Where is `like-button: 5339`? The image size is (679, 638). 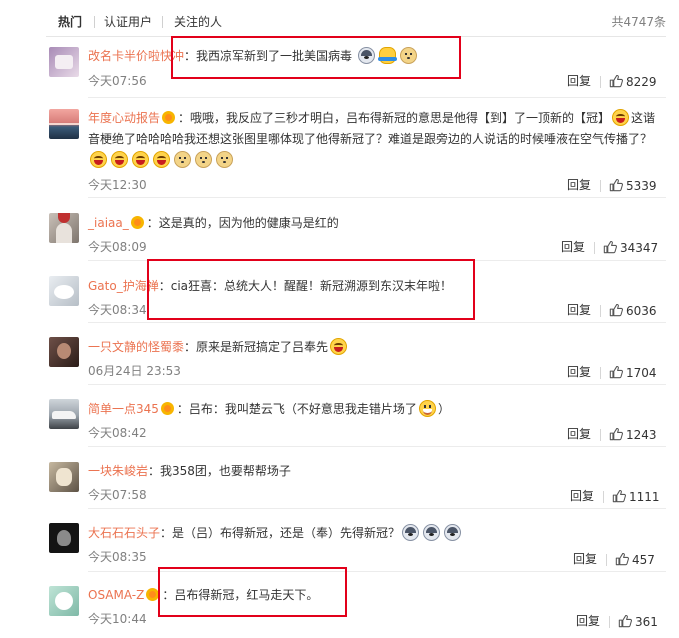 like-button: 5339 is located at coordinates (633, 186).